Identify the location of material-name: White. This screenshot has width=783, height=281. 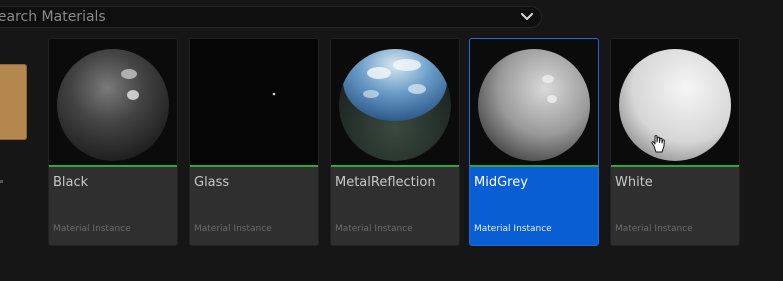
(634, 182).